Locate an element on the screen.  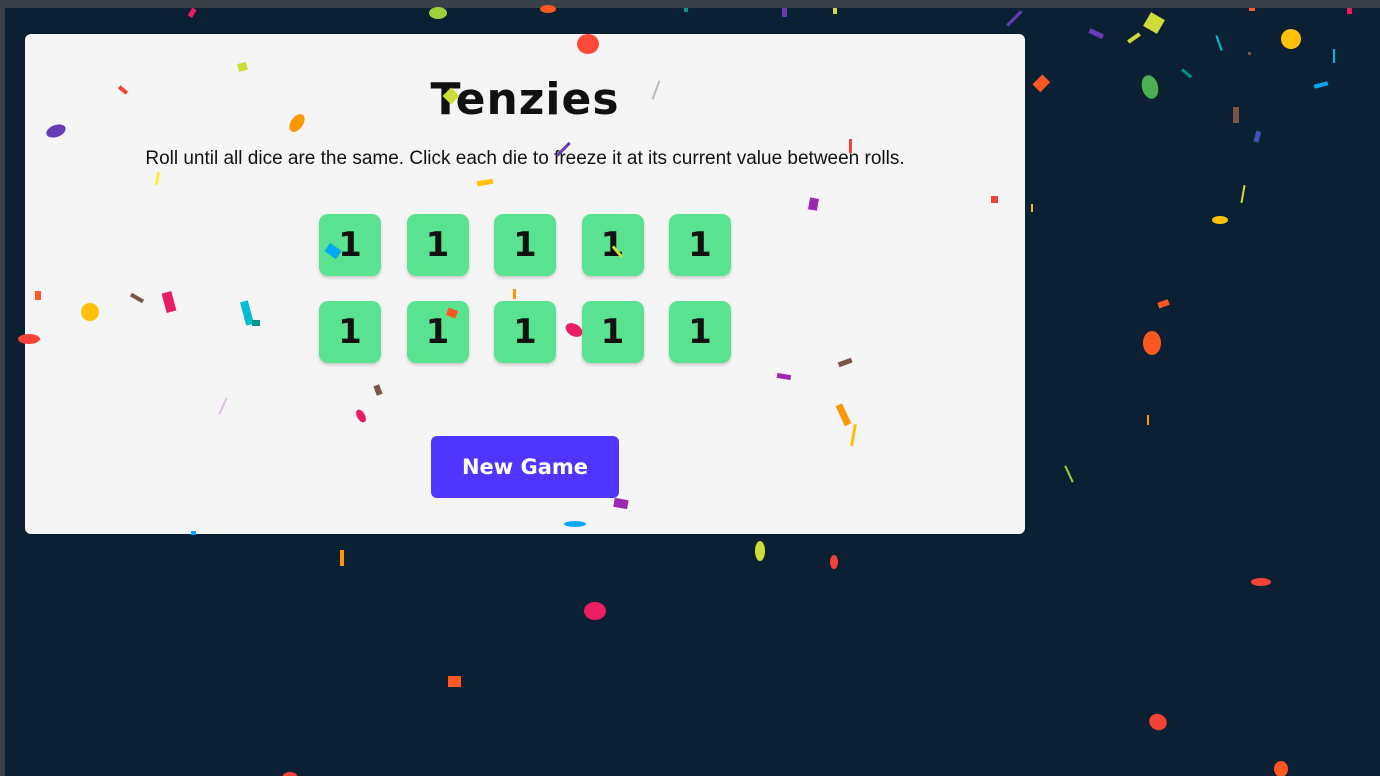
window-left-edge is located at coordinates (2, 388).